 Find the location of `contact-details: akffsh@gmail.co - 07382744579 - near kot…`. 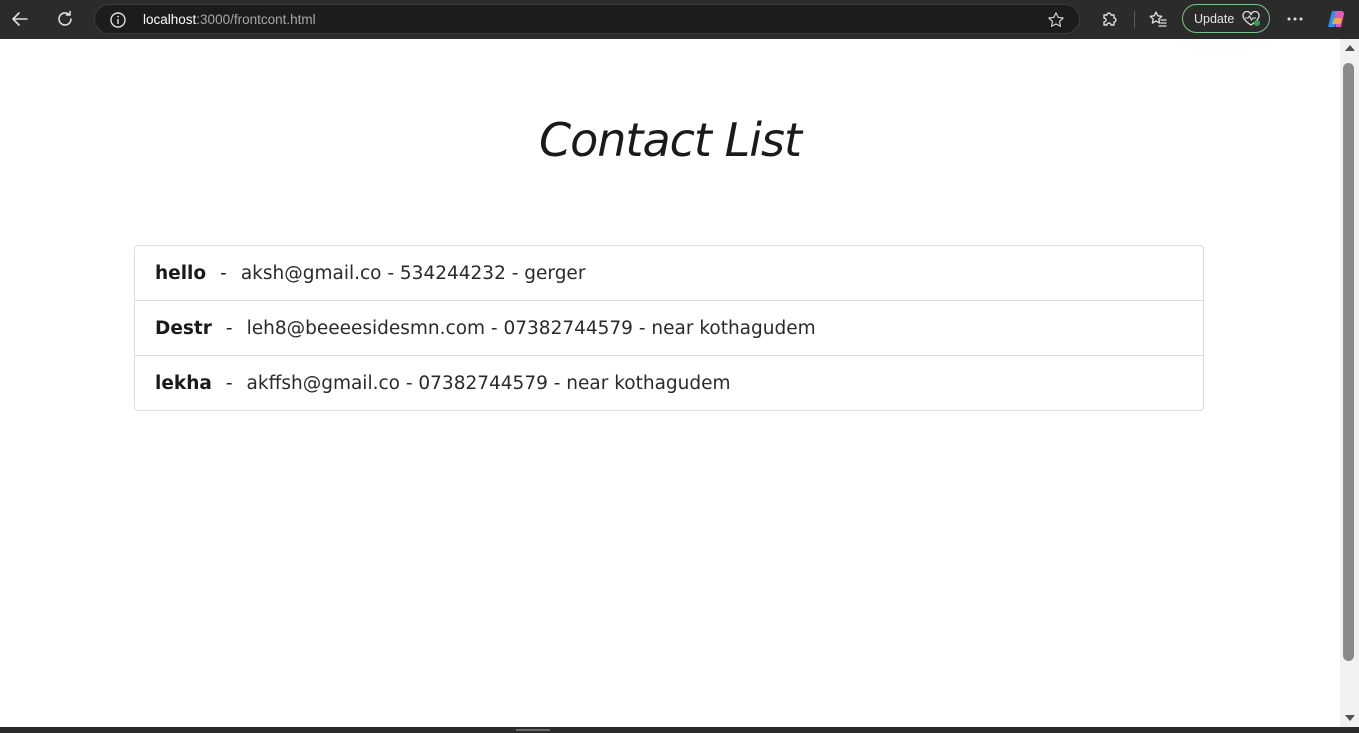

contact-details: akffsh@gmail.co - 07382744579 - near kot… is located at coordinates (488, 383).